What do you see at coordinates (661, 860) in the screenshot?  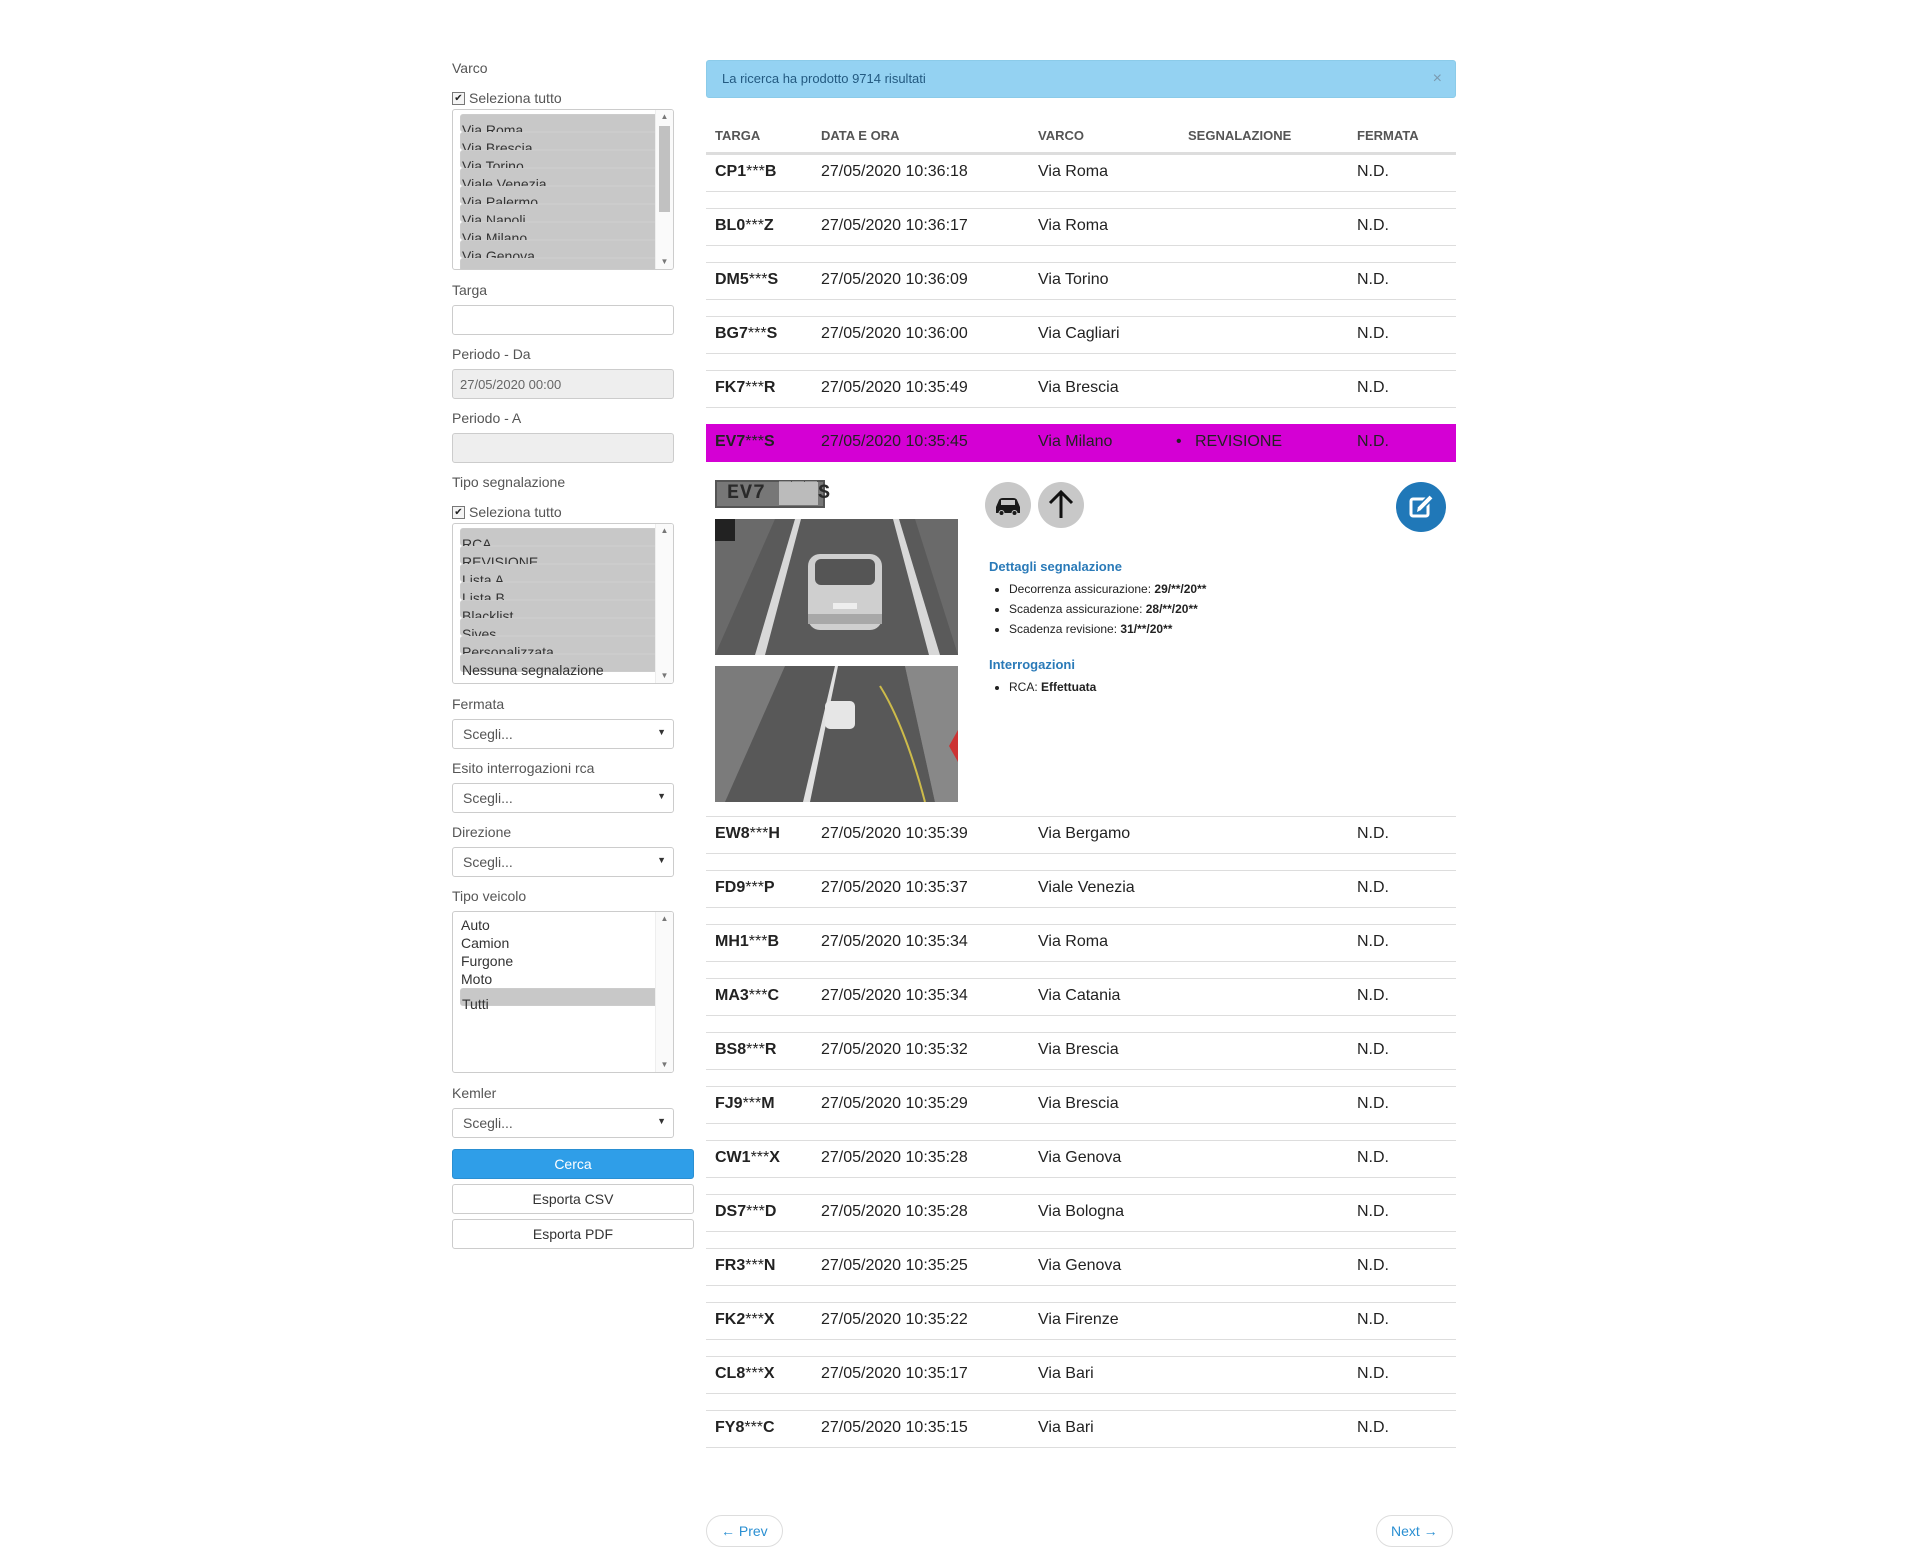 I see `caret-down-icon: ▼` at bounding box center [661, 860].